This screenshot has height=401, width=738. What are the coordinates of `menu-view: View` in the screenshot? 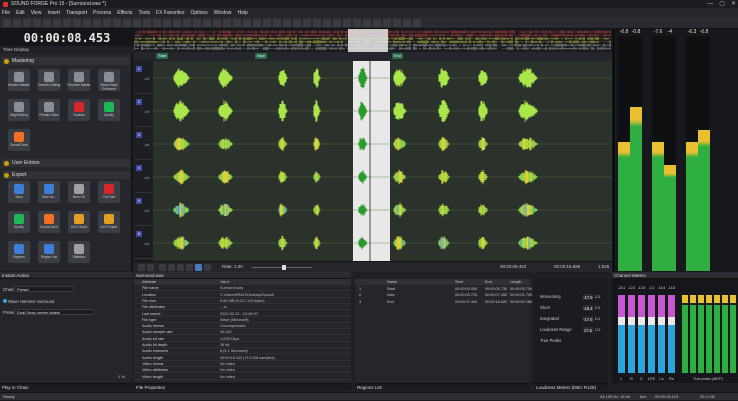 It's located at (36, 13).